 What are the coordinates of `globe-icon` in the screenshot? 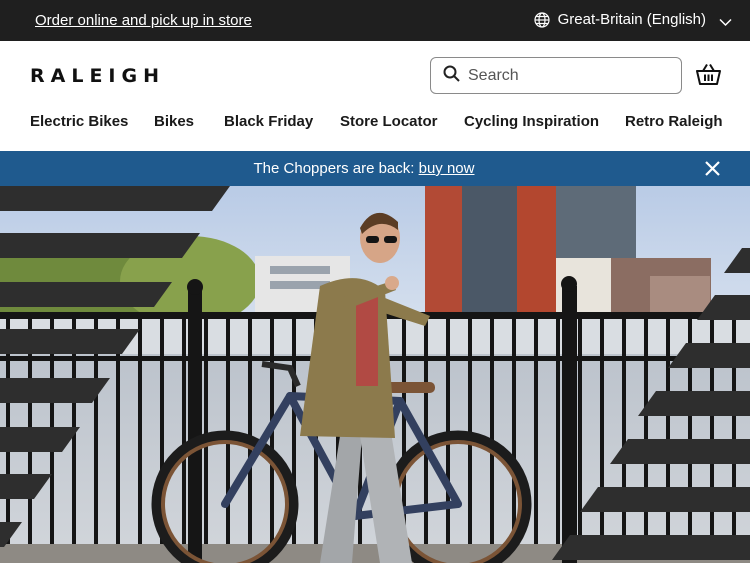 It's located at (542, 19).